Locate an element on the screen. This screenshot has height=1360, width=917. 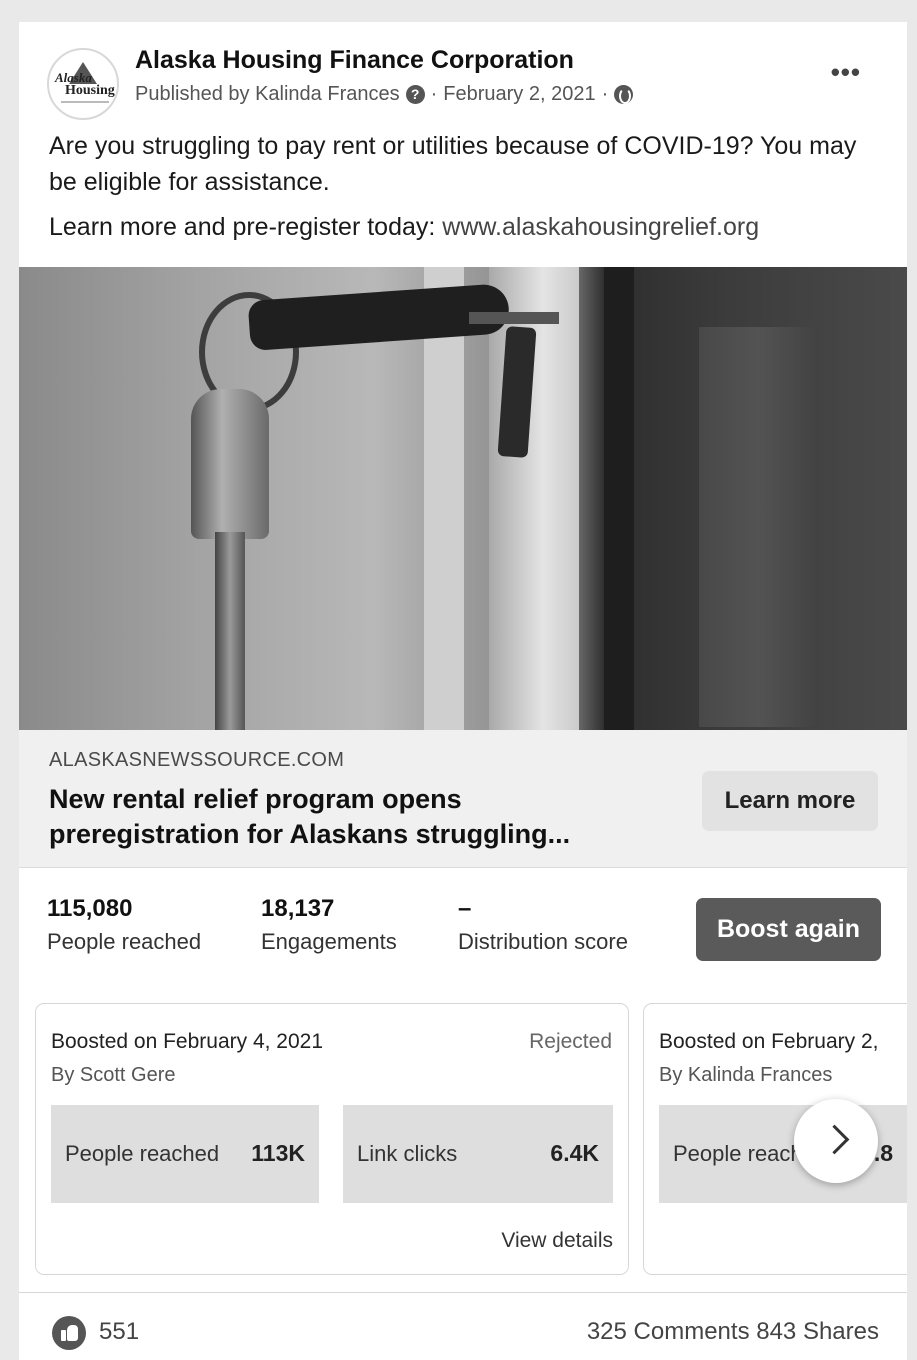
door-reflection is located at coordinates (759, 527).